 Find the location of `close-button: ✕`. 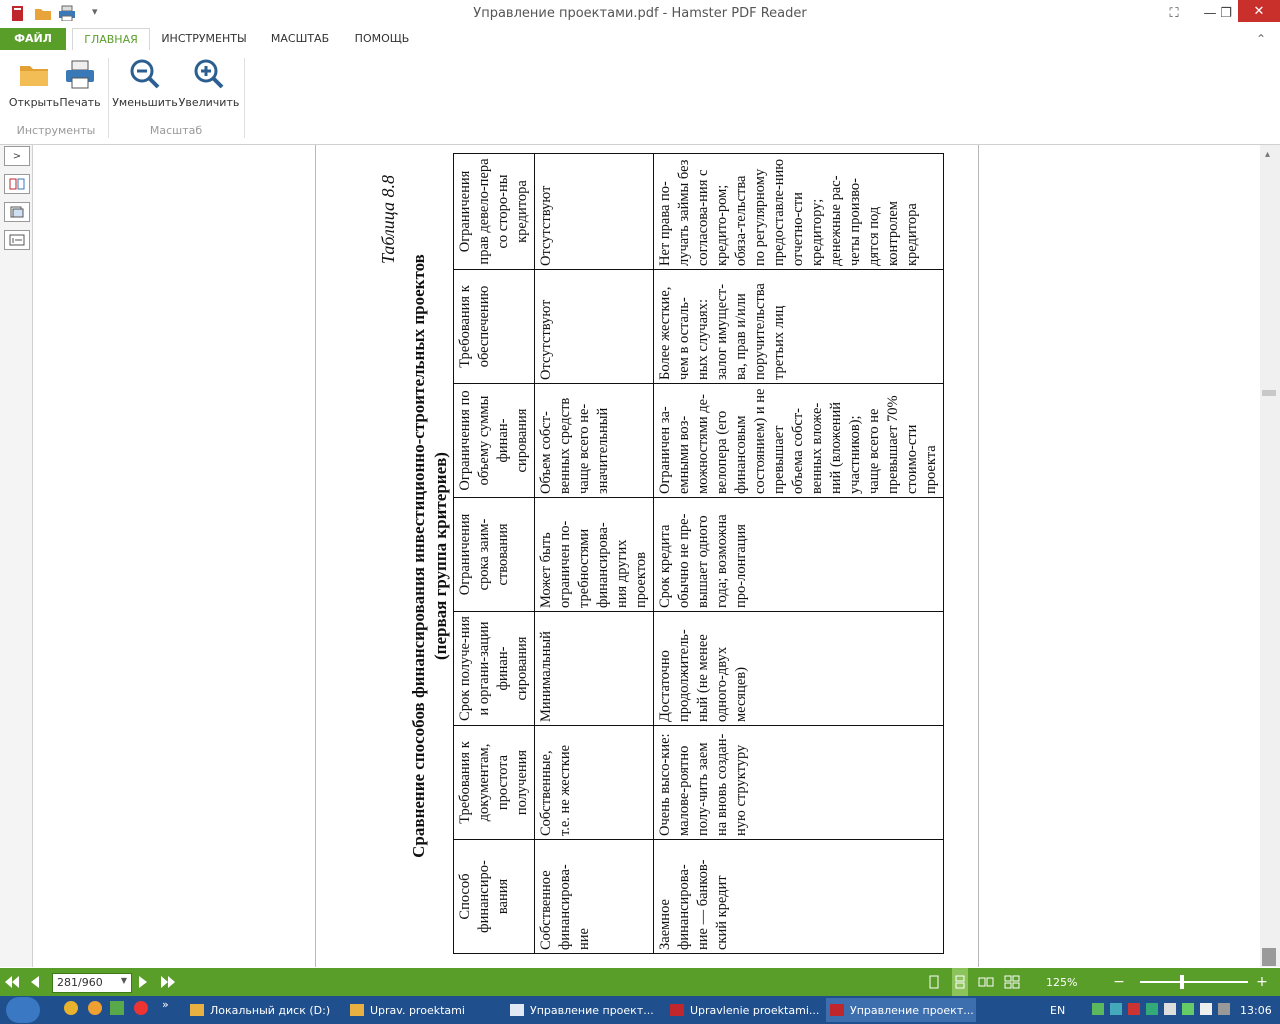

close-button: ✕ is located at coordinates (1259, 11).